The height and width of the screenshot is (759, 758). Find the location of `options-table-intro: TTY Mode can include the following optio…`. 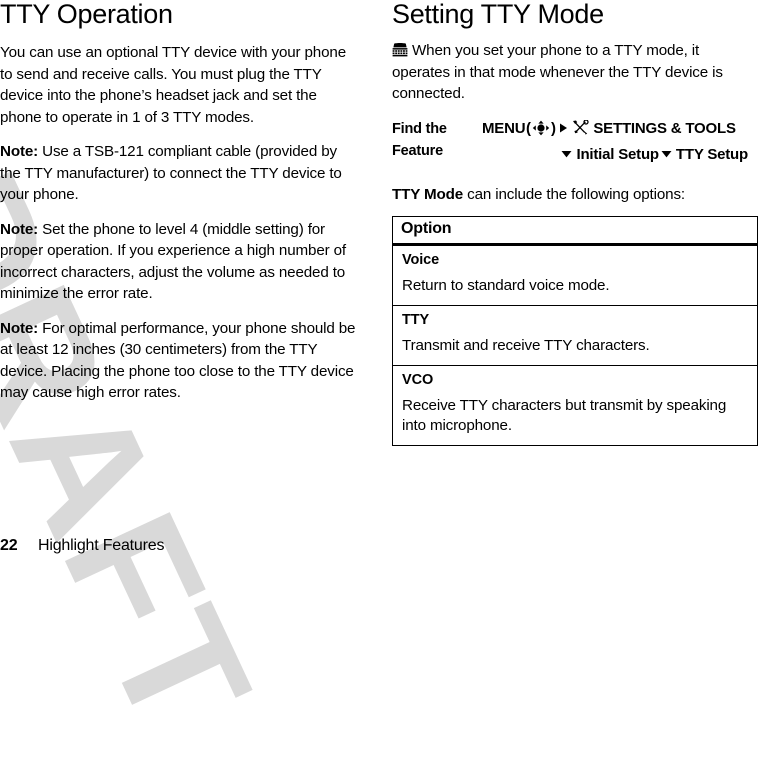

options-table-intro: TTY Mode can include the following optio… is located at coordinates (575, 194).